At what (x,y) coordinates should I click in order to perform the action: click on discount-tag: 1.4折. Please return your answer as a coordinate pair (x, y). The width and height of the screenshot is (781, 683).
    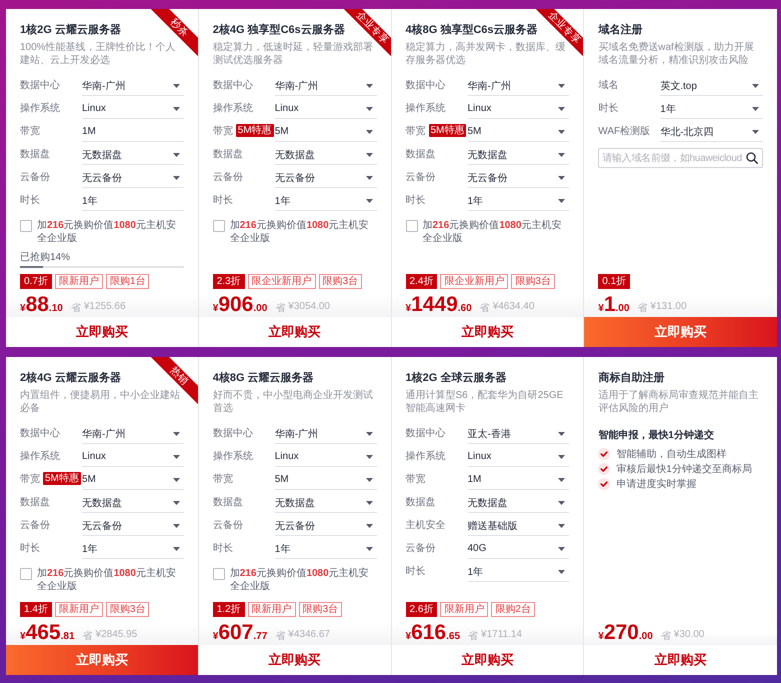
    Looking at the image, I should click on (36, 609).